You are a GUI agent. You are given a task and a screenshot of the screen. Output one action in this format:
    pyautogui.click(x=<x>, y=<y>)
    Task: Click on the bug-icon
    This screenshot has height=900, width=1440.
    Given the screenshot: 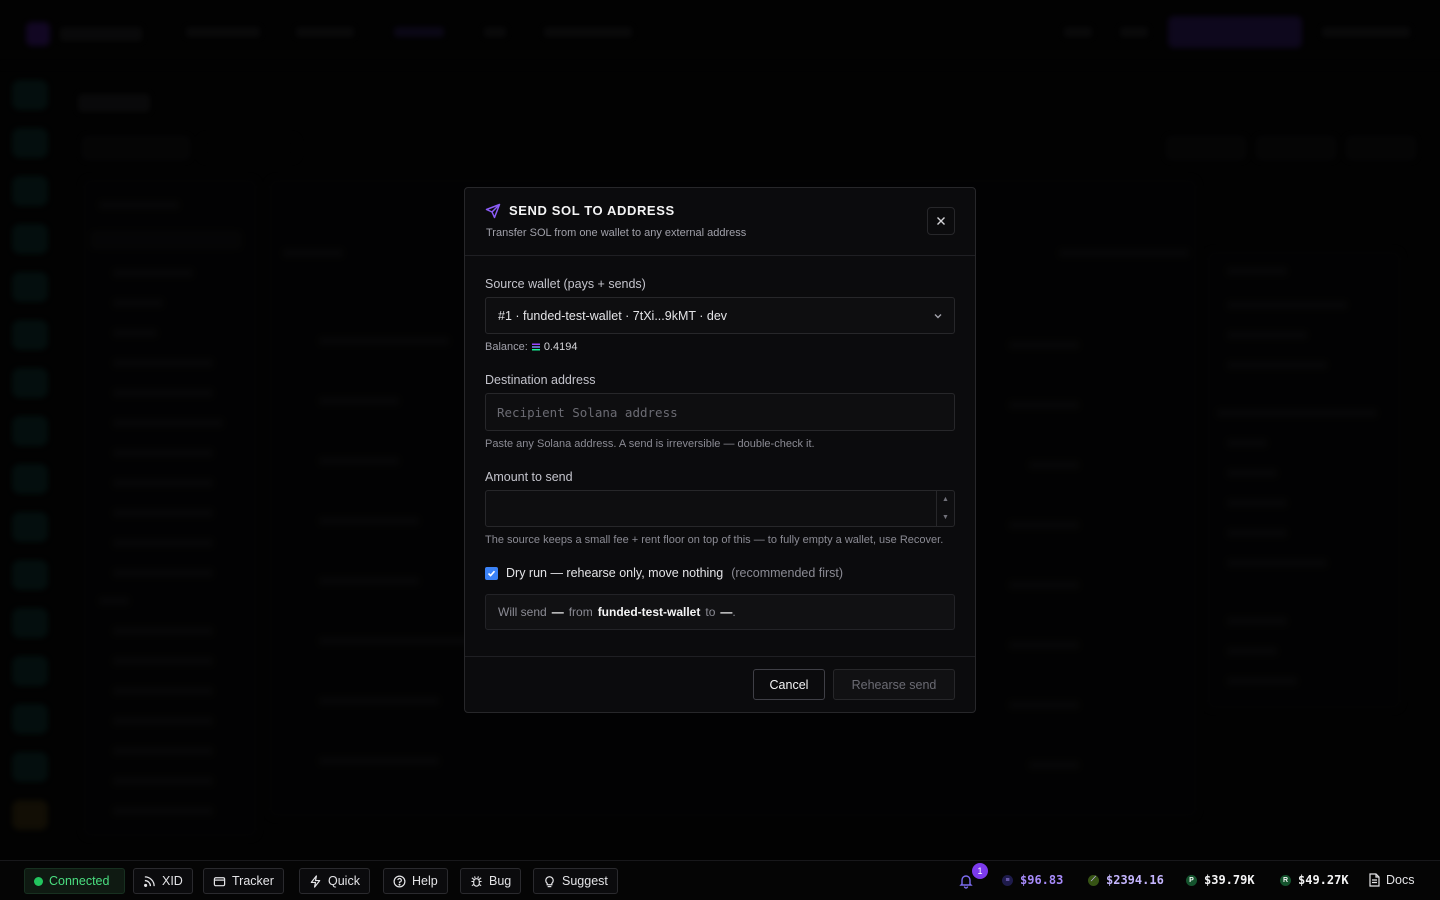 What is the action you would take?
    pyautogui.click(x=476, y=881)
    